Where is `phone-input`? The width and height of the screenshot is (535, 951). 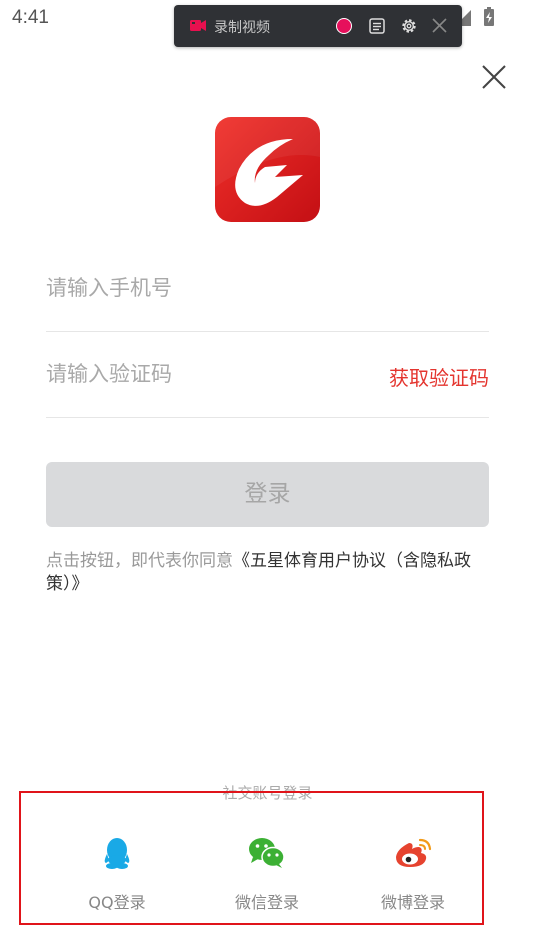
phone-input is located at coordinates (211, 288).